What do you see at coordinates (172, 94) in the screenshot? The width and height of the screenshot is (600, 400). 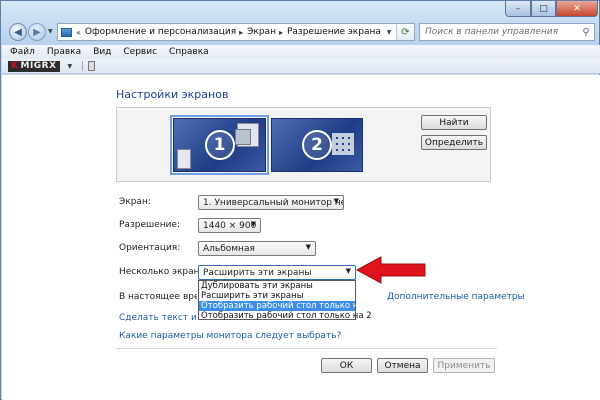 I see `page-title: Настройки экранов` at bounding box center [172, 94].